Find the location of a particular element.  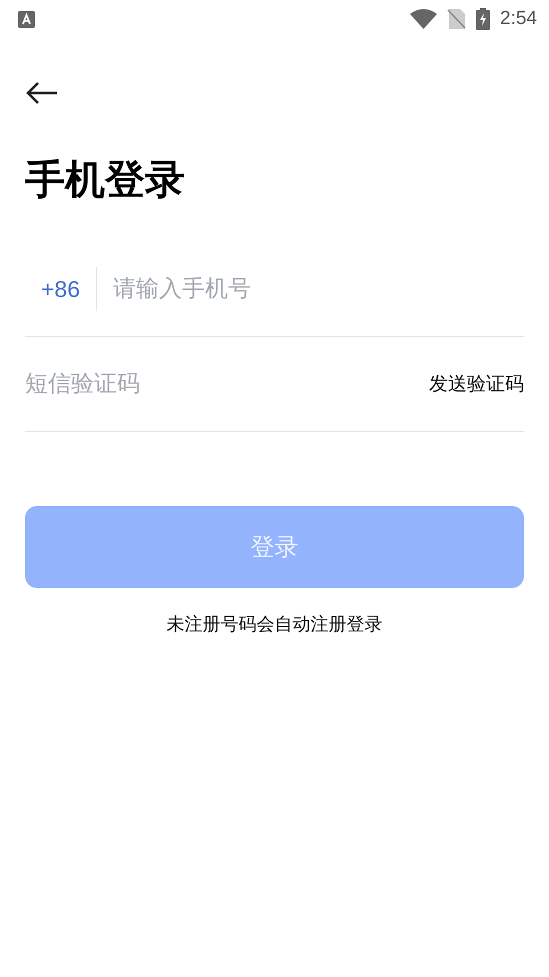

back-arrow-icon is located at coordinates (42, 93).